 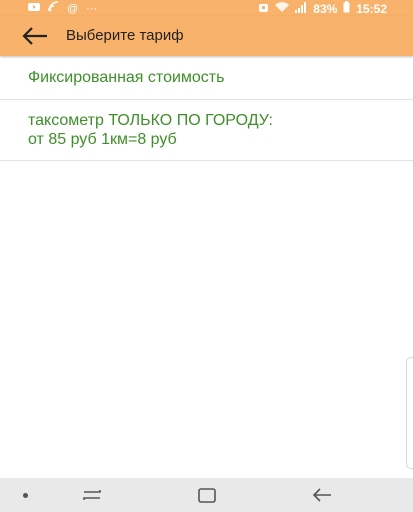 I want to click on youtube-icon, so click(x=34, y=9).